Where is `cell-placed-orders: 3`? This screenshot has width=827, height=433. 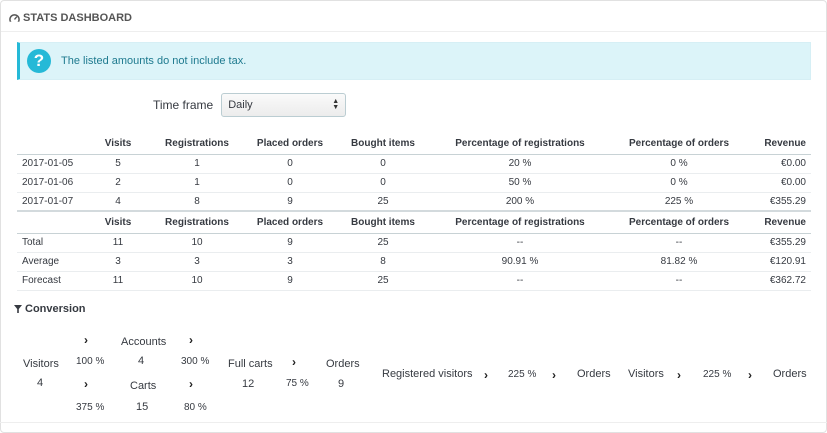 cell-placed-orders: 3 is located at coordinates (290, 262).